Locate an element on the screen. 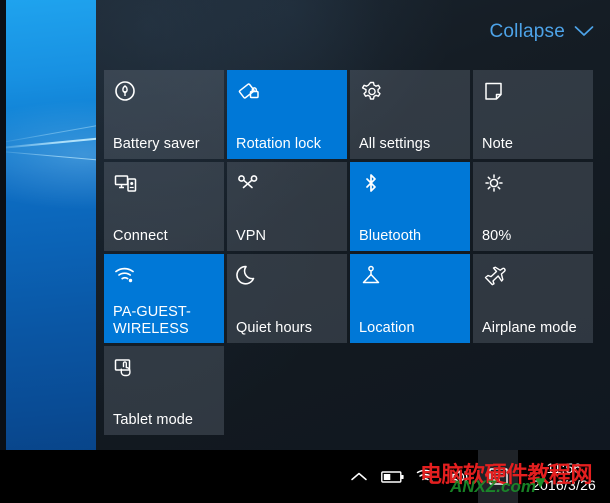 The image size is (610, 503). collapse-button: Collapse is located at coordinates (541, 31).